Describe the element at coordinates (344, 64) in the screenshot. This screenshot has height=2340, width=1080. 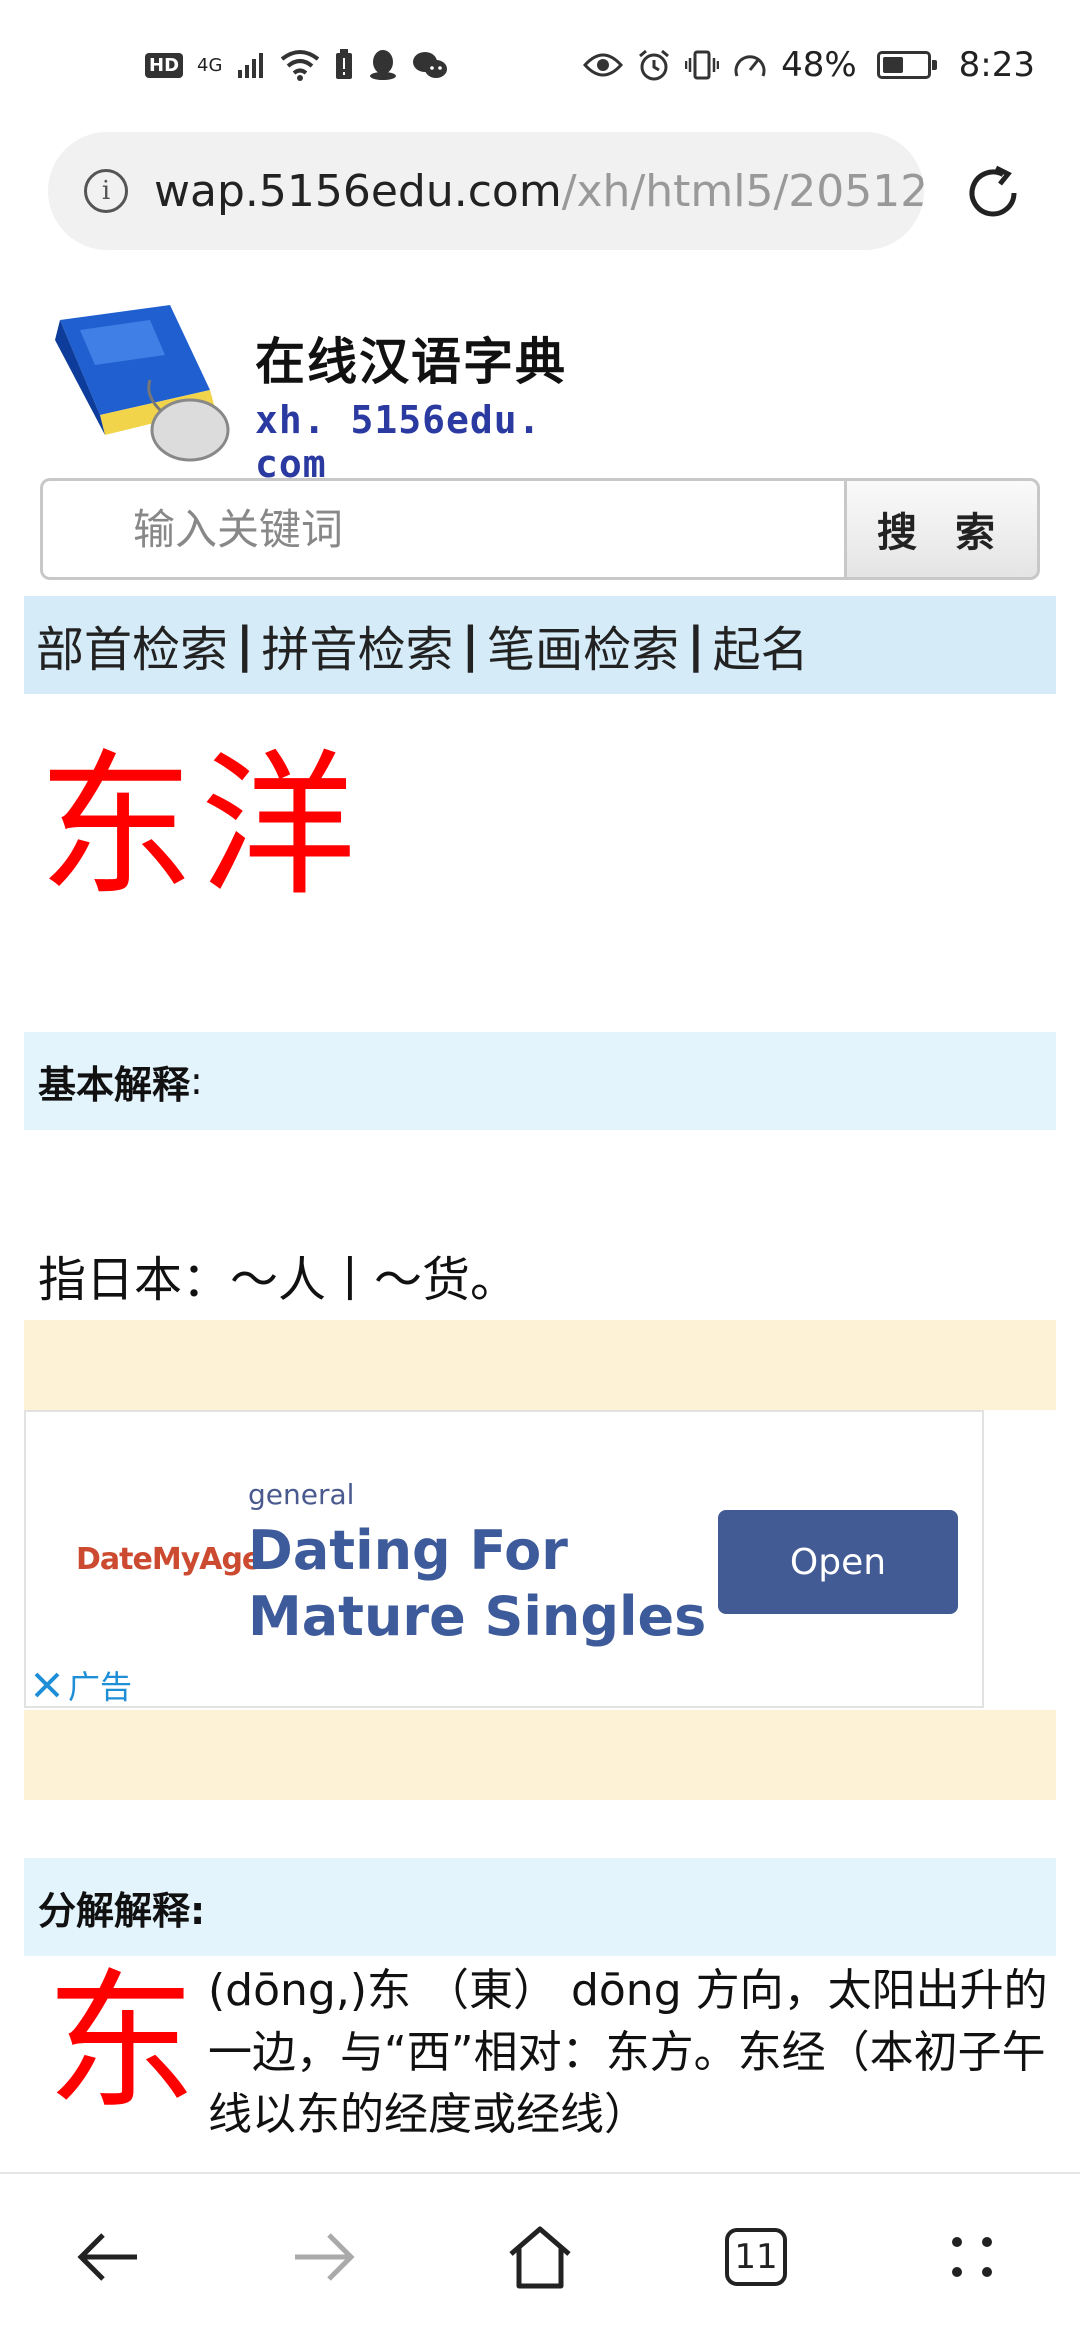
I see `battery-alert-icon` at that location.